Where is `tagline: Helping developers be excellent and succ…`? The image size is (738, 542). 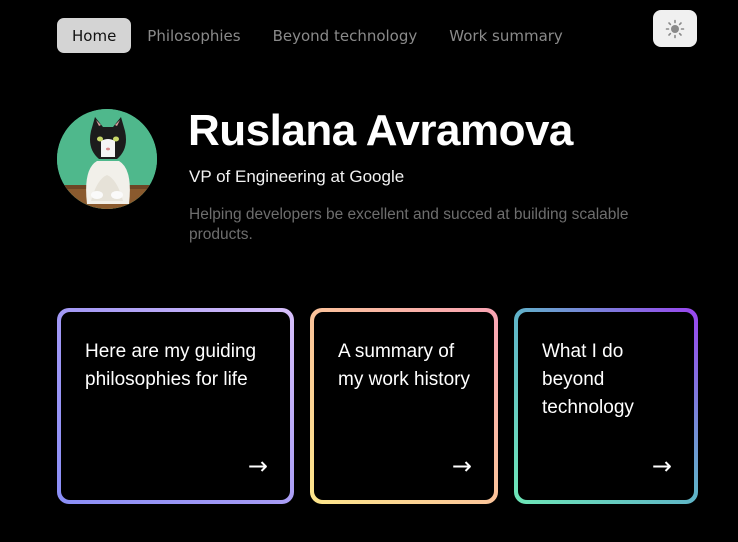
tagline: Helping developers be excellent and succ… is located at coordinates (409, 224).